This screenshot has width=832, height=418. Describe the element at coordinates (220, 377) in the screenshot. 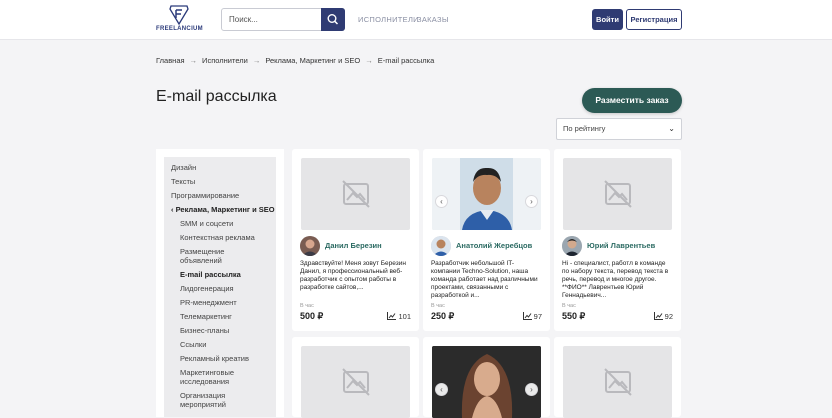

I see `subcategory-item: Маркетинговые исследования` at that location.